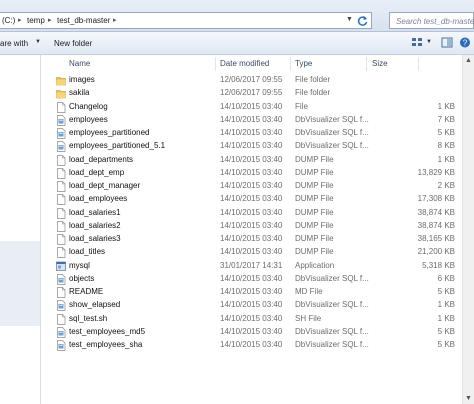  Describe the element at coordinates (36, 20) in the screenshot. I see `breadcrumb-temp: temp` at that location.